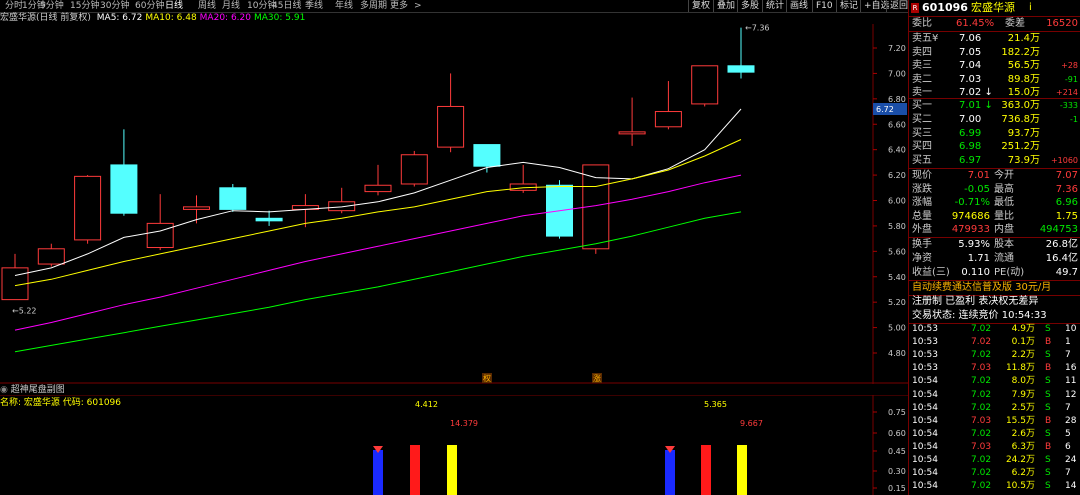  Describe the element at coordinates (52, 6) in the screenshot. I see `period-tab: 5分钟` at that location.